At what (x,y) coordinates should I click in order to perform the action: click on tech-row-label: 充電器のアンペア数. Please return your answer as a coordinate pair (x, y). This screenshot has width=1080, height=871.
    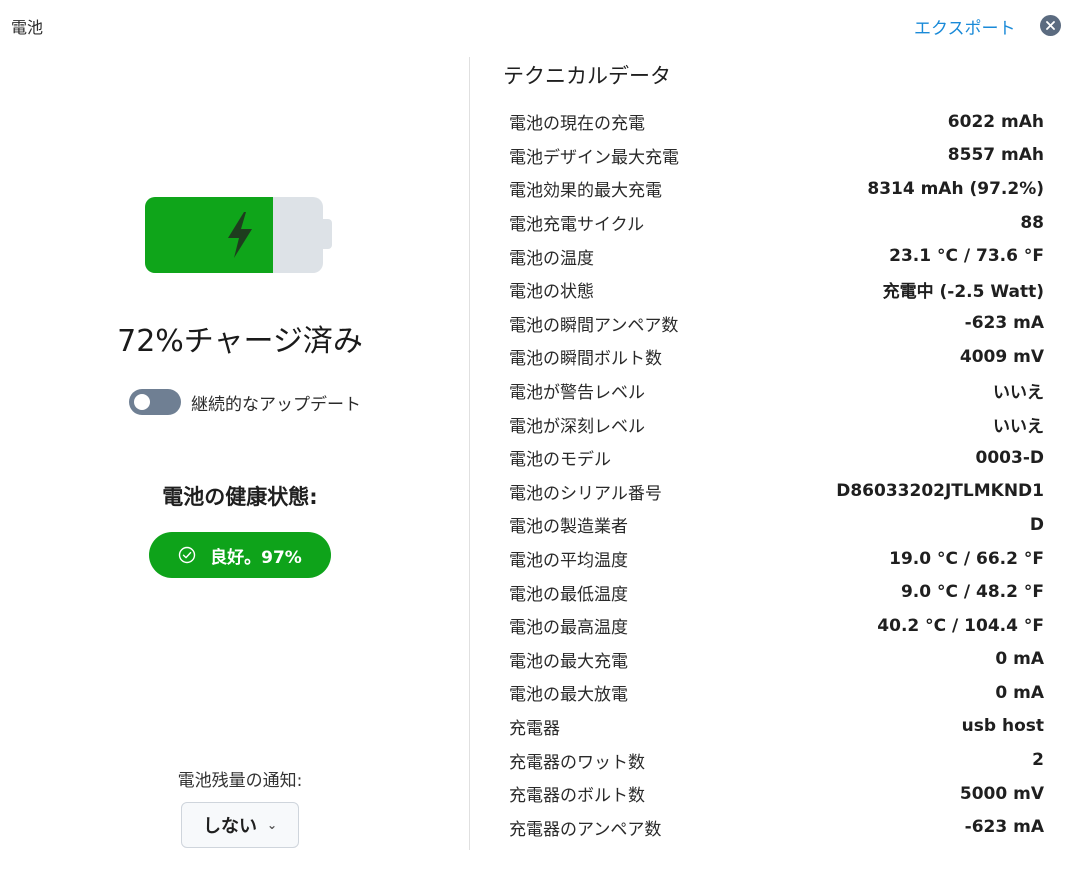
    Looking at the image, I should click on (585, 829).